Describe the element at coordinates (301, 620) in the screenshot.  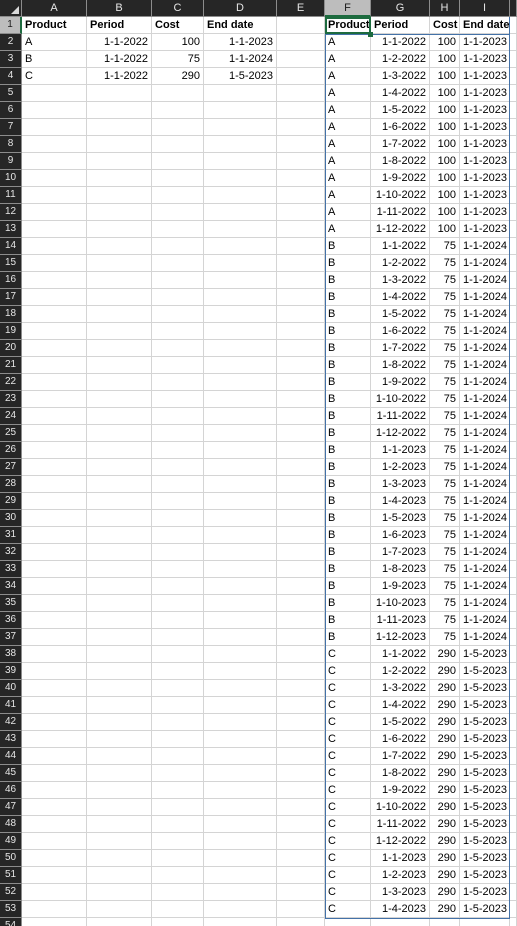
I see `cell-E36` at that location.